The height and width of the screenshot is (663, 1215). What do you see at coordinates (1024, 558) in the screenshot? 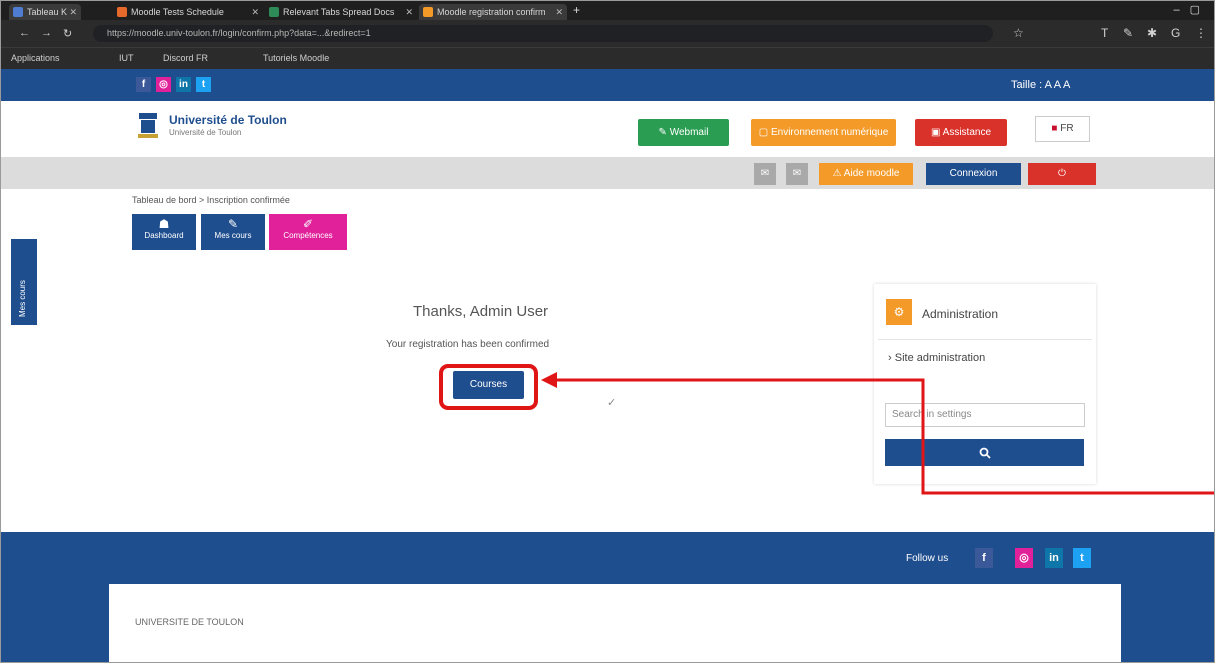
I see `instagram-icon: ◎` at bounding box center [1024, 558].